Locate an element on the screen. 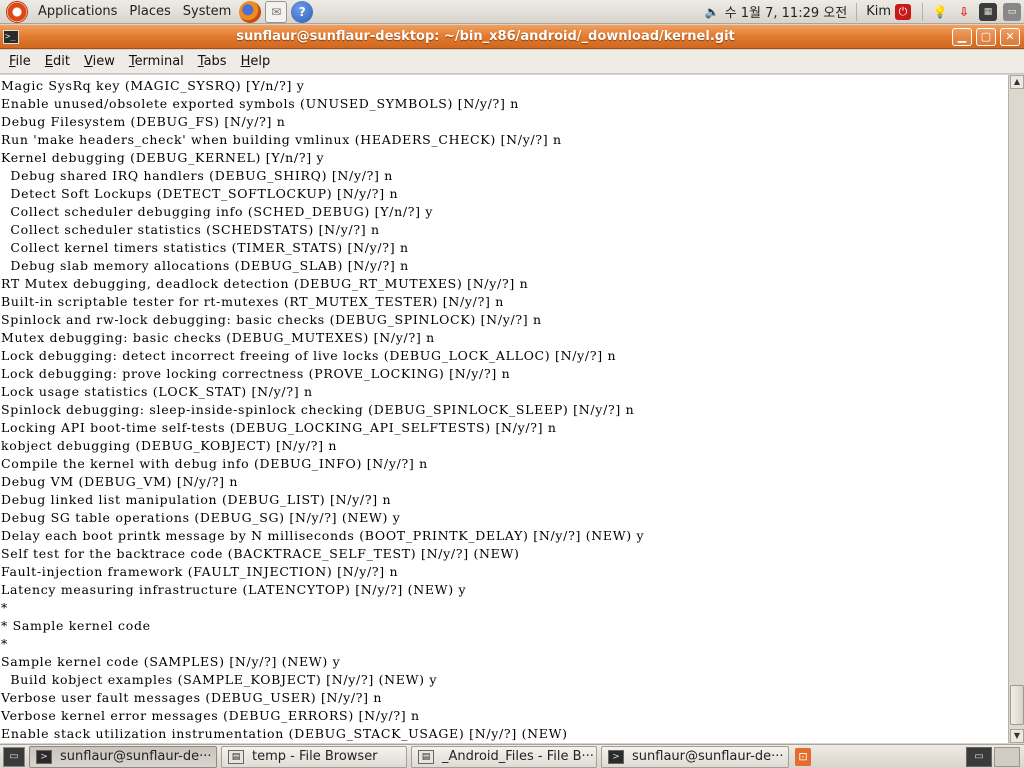  menu-help-label: elp is located at coordinates (260, 61).